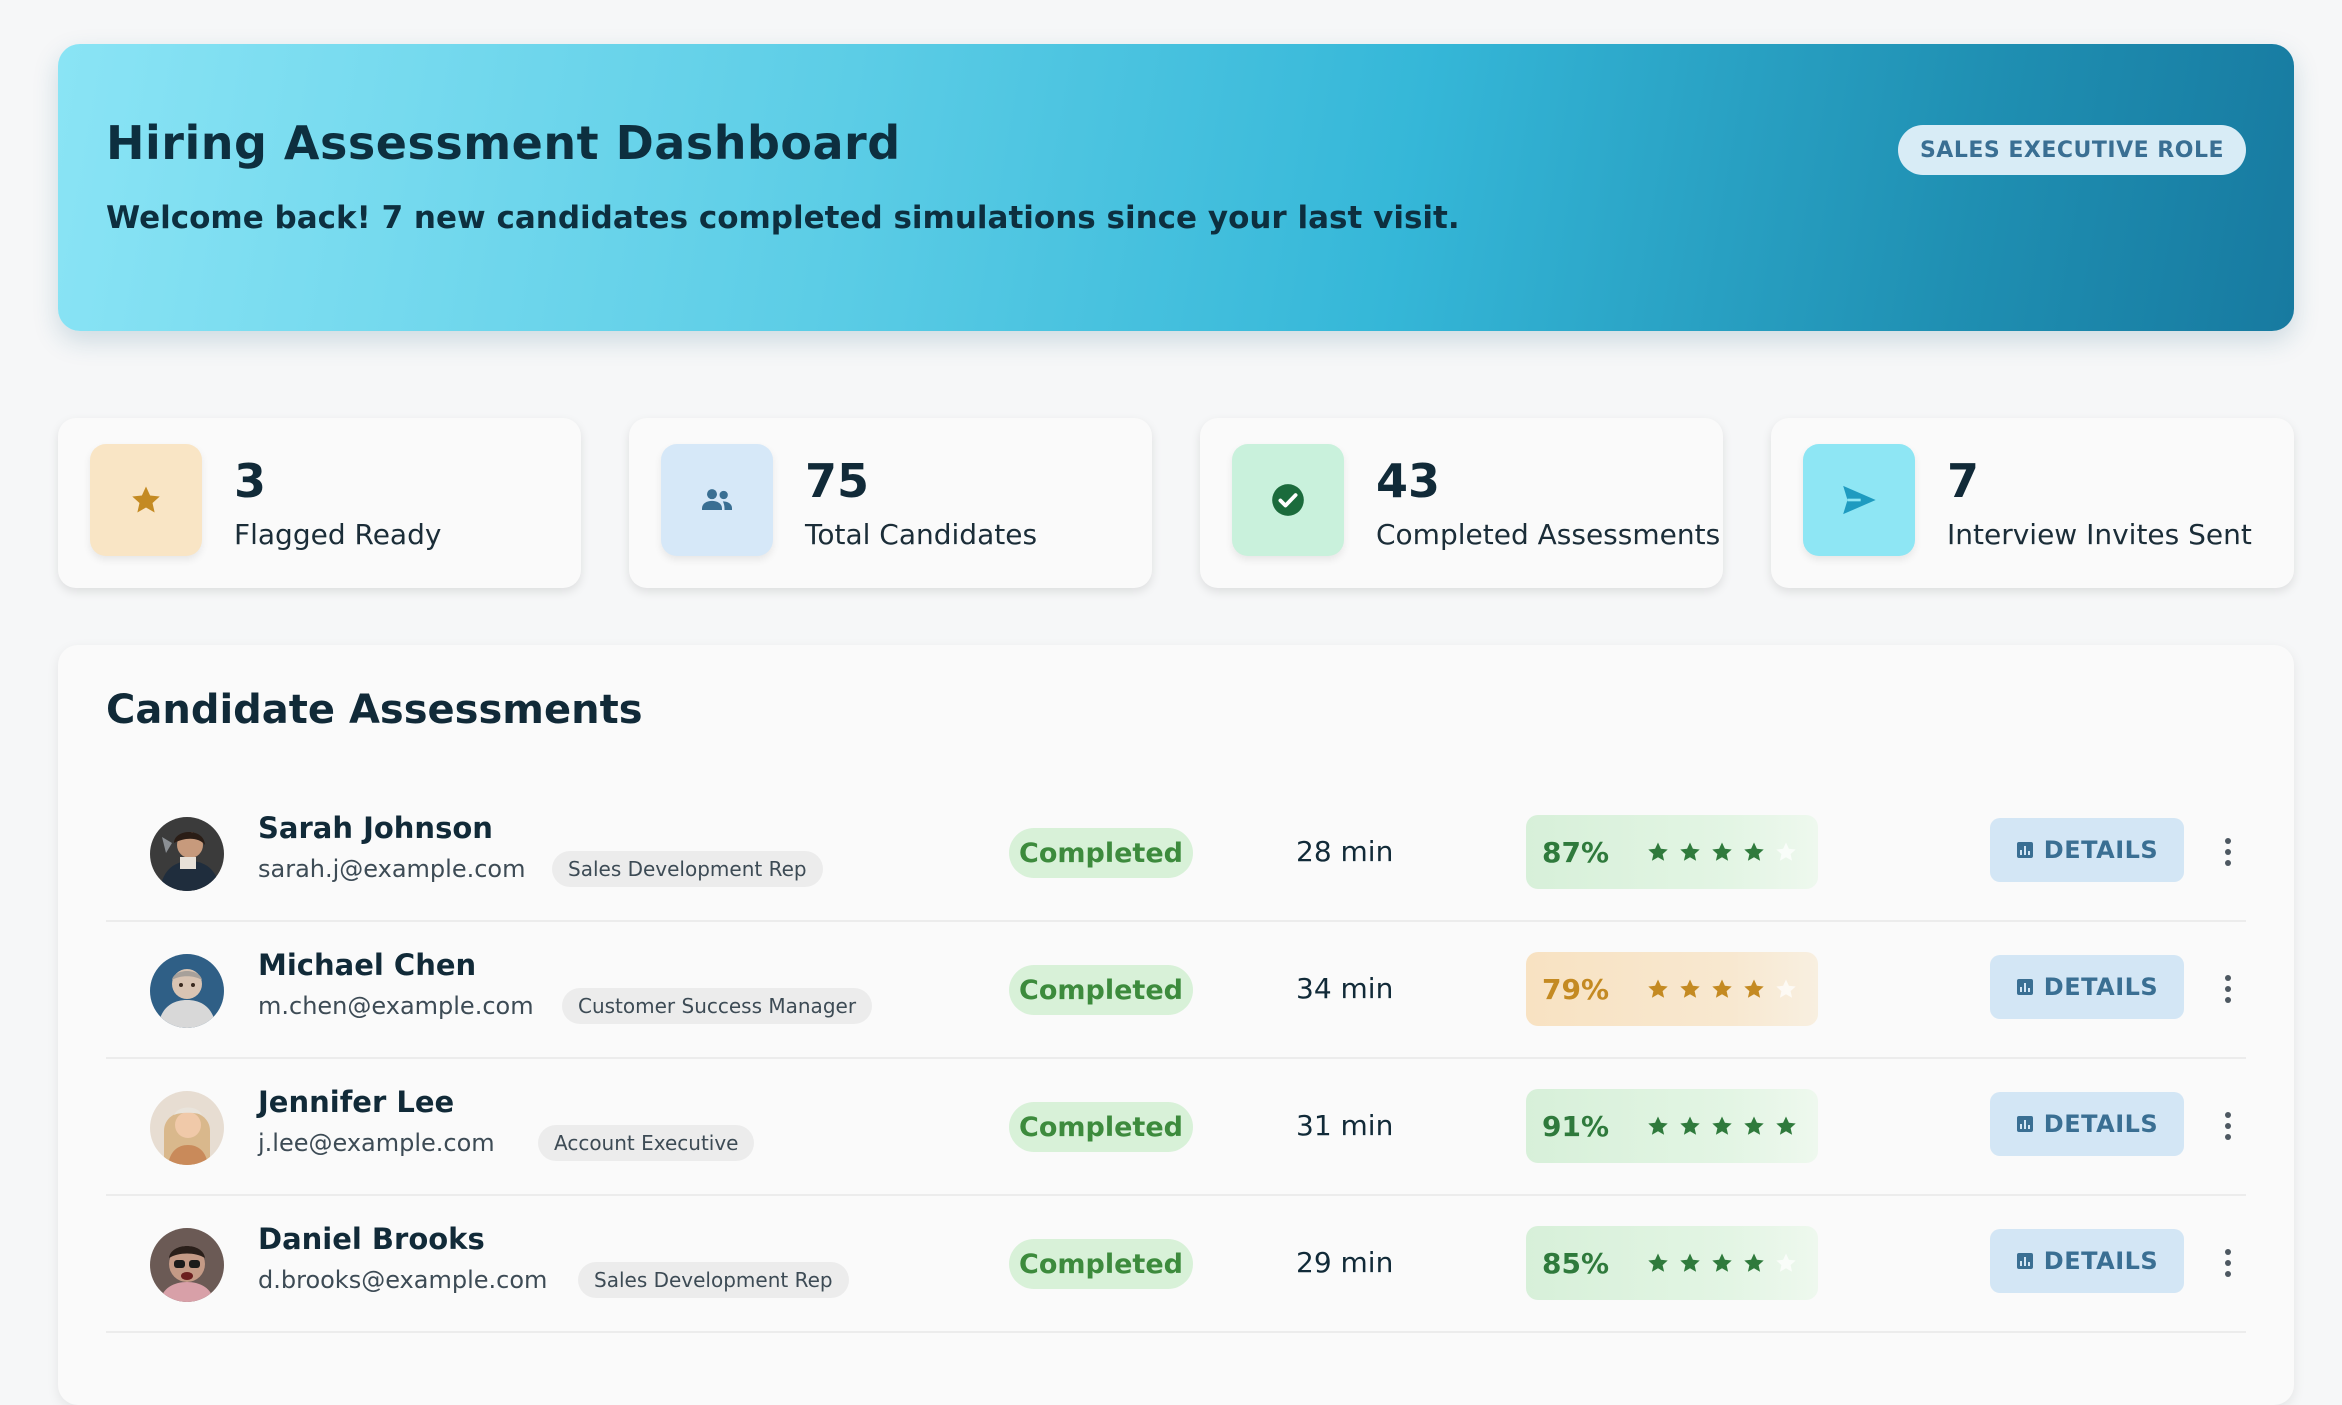 The width and height of the screenshot is (2342, 1405). Describe the element at coordinates (1576, 1263) in the screenshot. I see `score-percent: 85%` at that location.